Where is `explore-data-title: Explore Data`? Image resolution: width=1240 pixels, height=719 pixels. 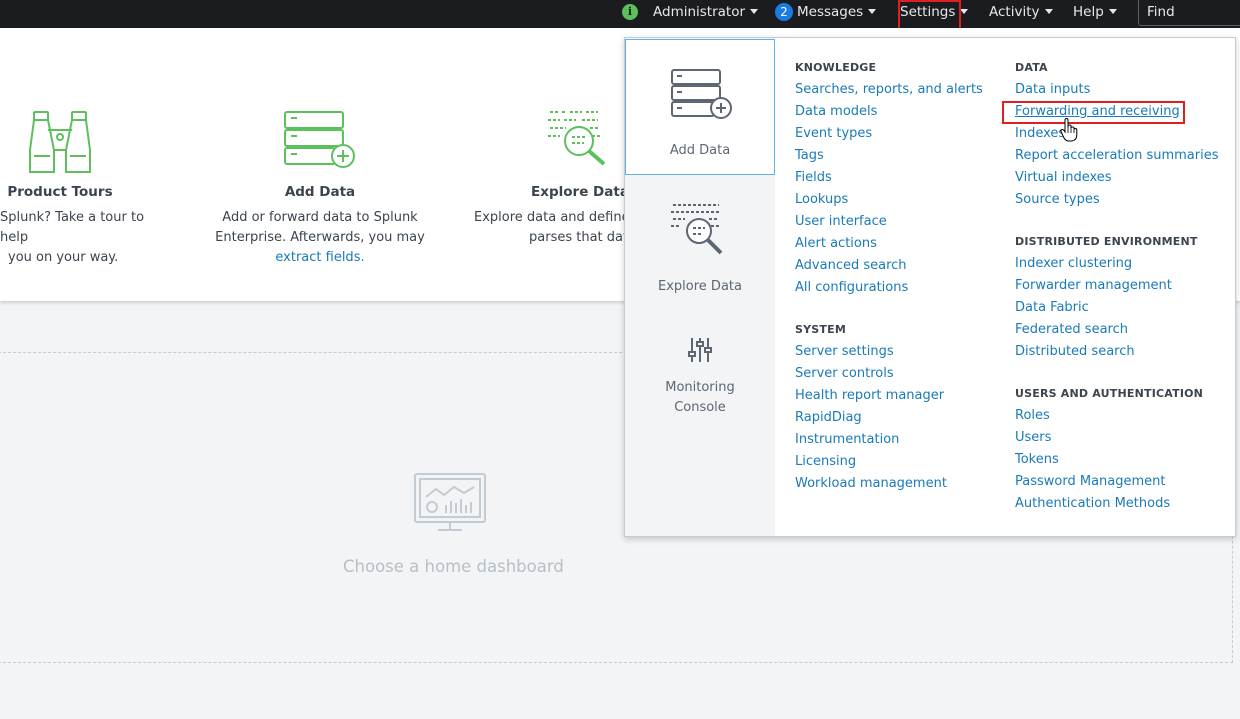
explore-data-title: Explore Data is located at coordinates (580, 192).